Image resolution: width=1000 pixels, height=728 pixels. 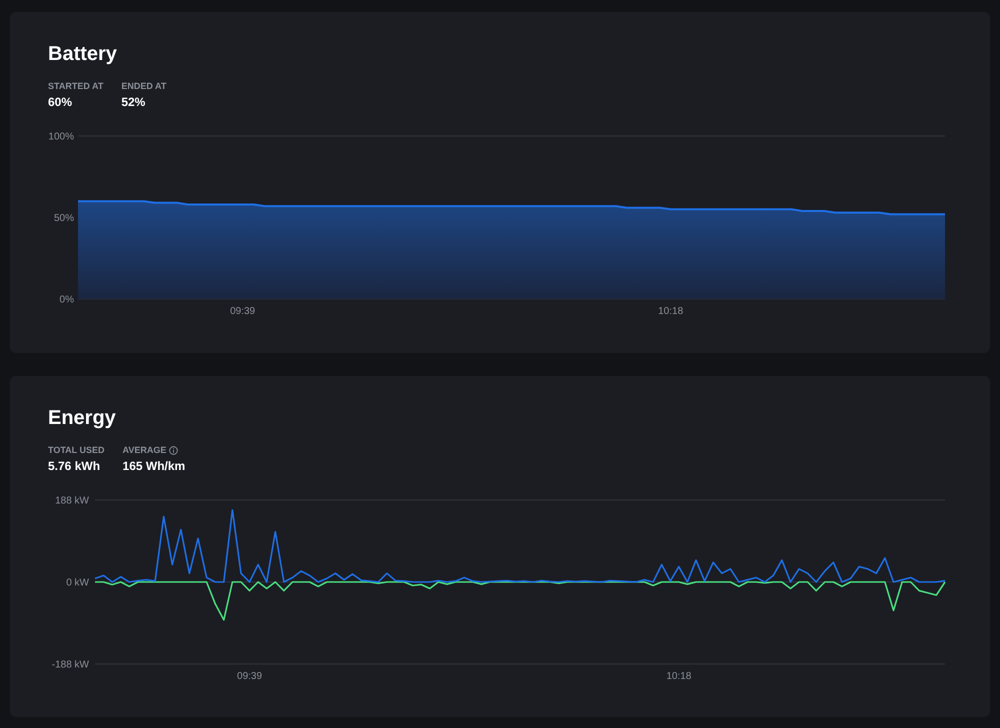 I want to click on stat-label: ENDED AT, so click(x=143, y=86).